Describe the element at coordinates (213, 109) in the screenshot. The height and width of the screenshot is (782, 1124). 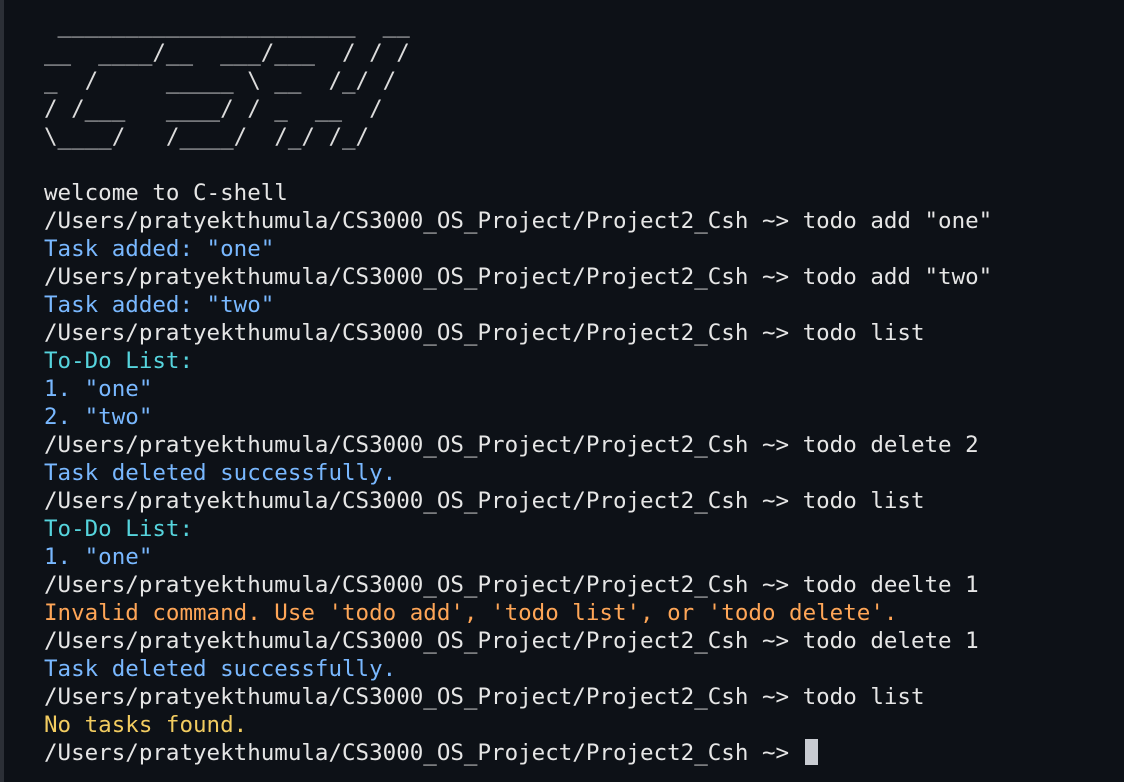
I see `banner-line: / /___ ____/ / _ __ /` at that location.